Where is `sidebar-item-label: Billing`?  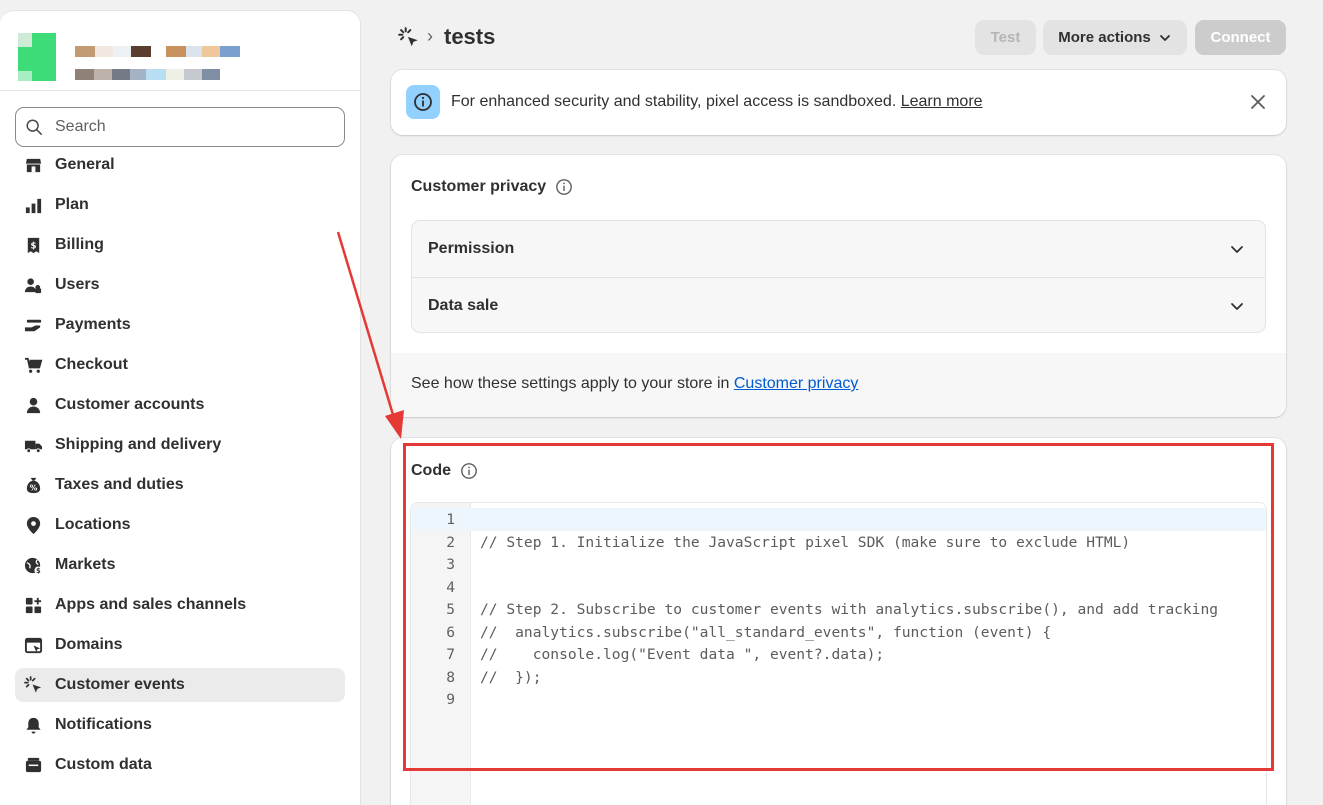 sidebar-item-label: Billing is located at coordinates (79, 244).